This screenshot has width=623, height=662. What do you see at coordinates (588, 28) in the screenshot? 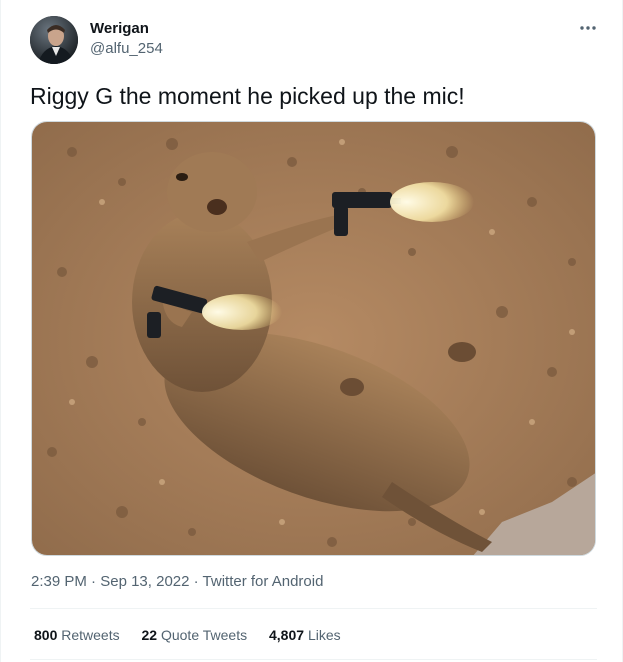
I see `more-options-icon` at bounding box center [588, 28].